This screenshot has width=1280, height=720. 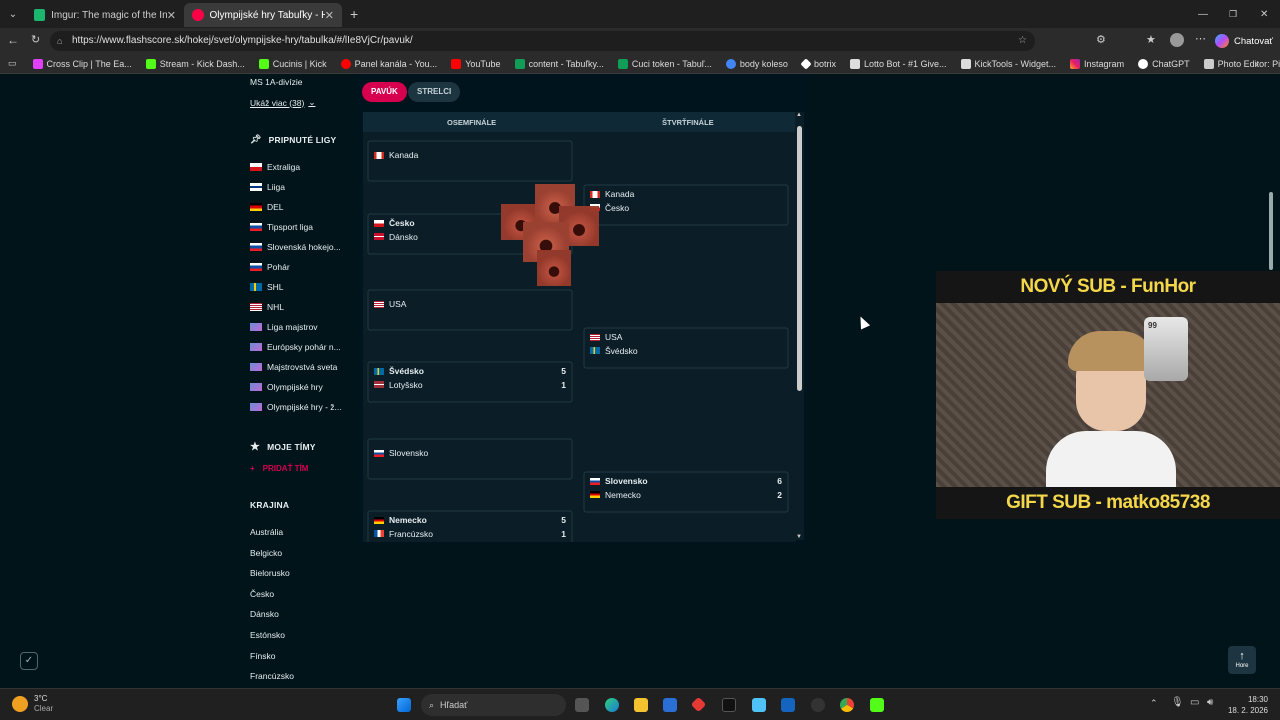 What do you see at coordinates (1264, 14) in the screenshot?
I see `close-window-icon: ✕` at bounding box center [1264, 14].